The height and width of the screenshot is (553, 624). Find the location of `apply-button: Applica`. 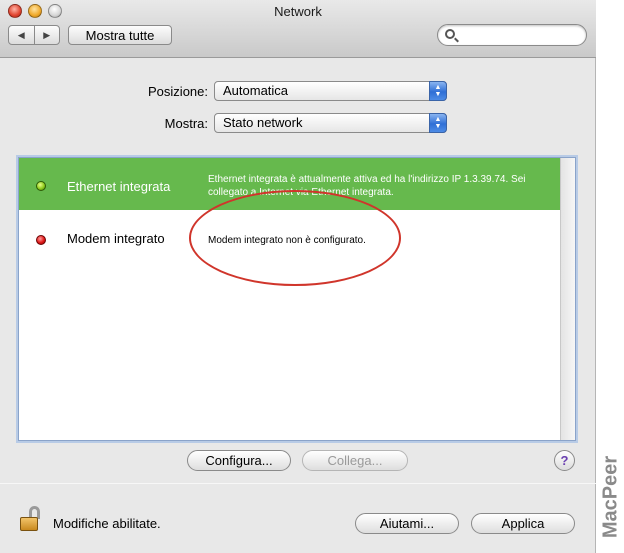

apply-button: Applica is located at coordinates (523, 523).